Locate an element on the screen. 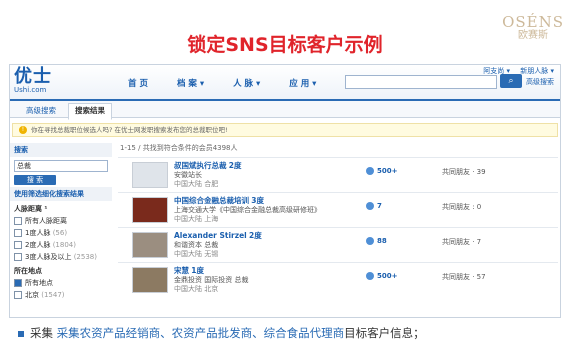  result-row: 叔国斌执行总裁 2度 安徽站长 中国大陆 合肥 500+ 共同朋友 · 39 is located at coordinates (338, 174).